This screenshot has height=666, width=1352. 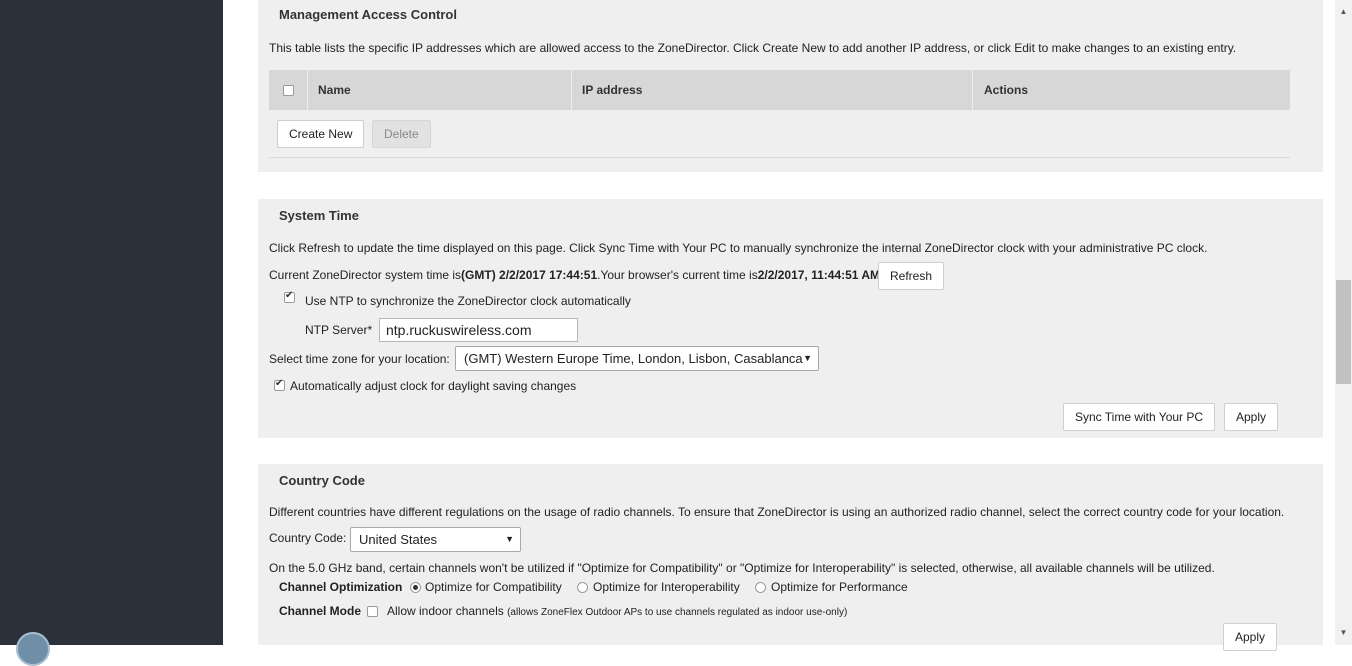 I want to click on channel-mode-label: Channel Mode, so click(x=320, y=611).